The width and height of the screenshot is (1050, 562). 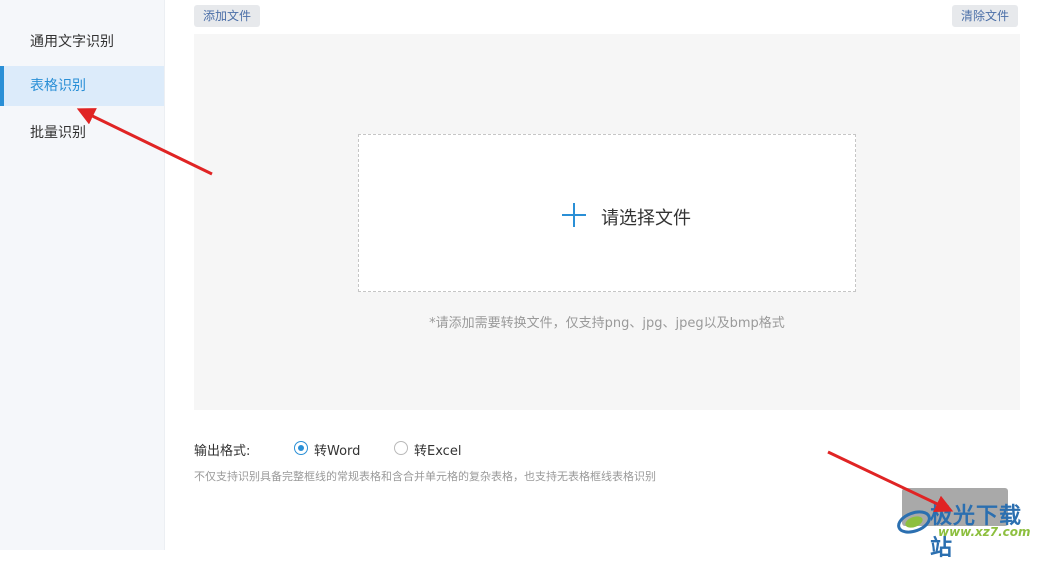 I want to click on radio-word, so click(x=301, y=448).